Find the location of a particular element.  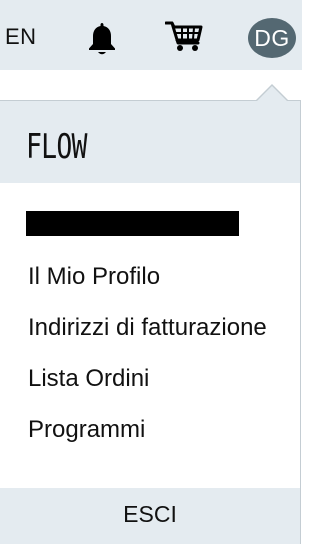

logout-button: ESCI is located at coordinates (150, 516).